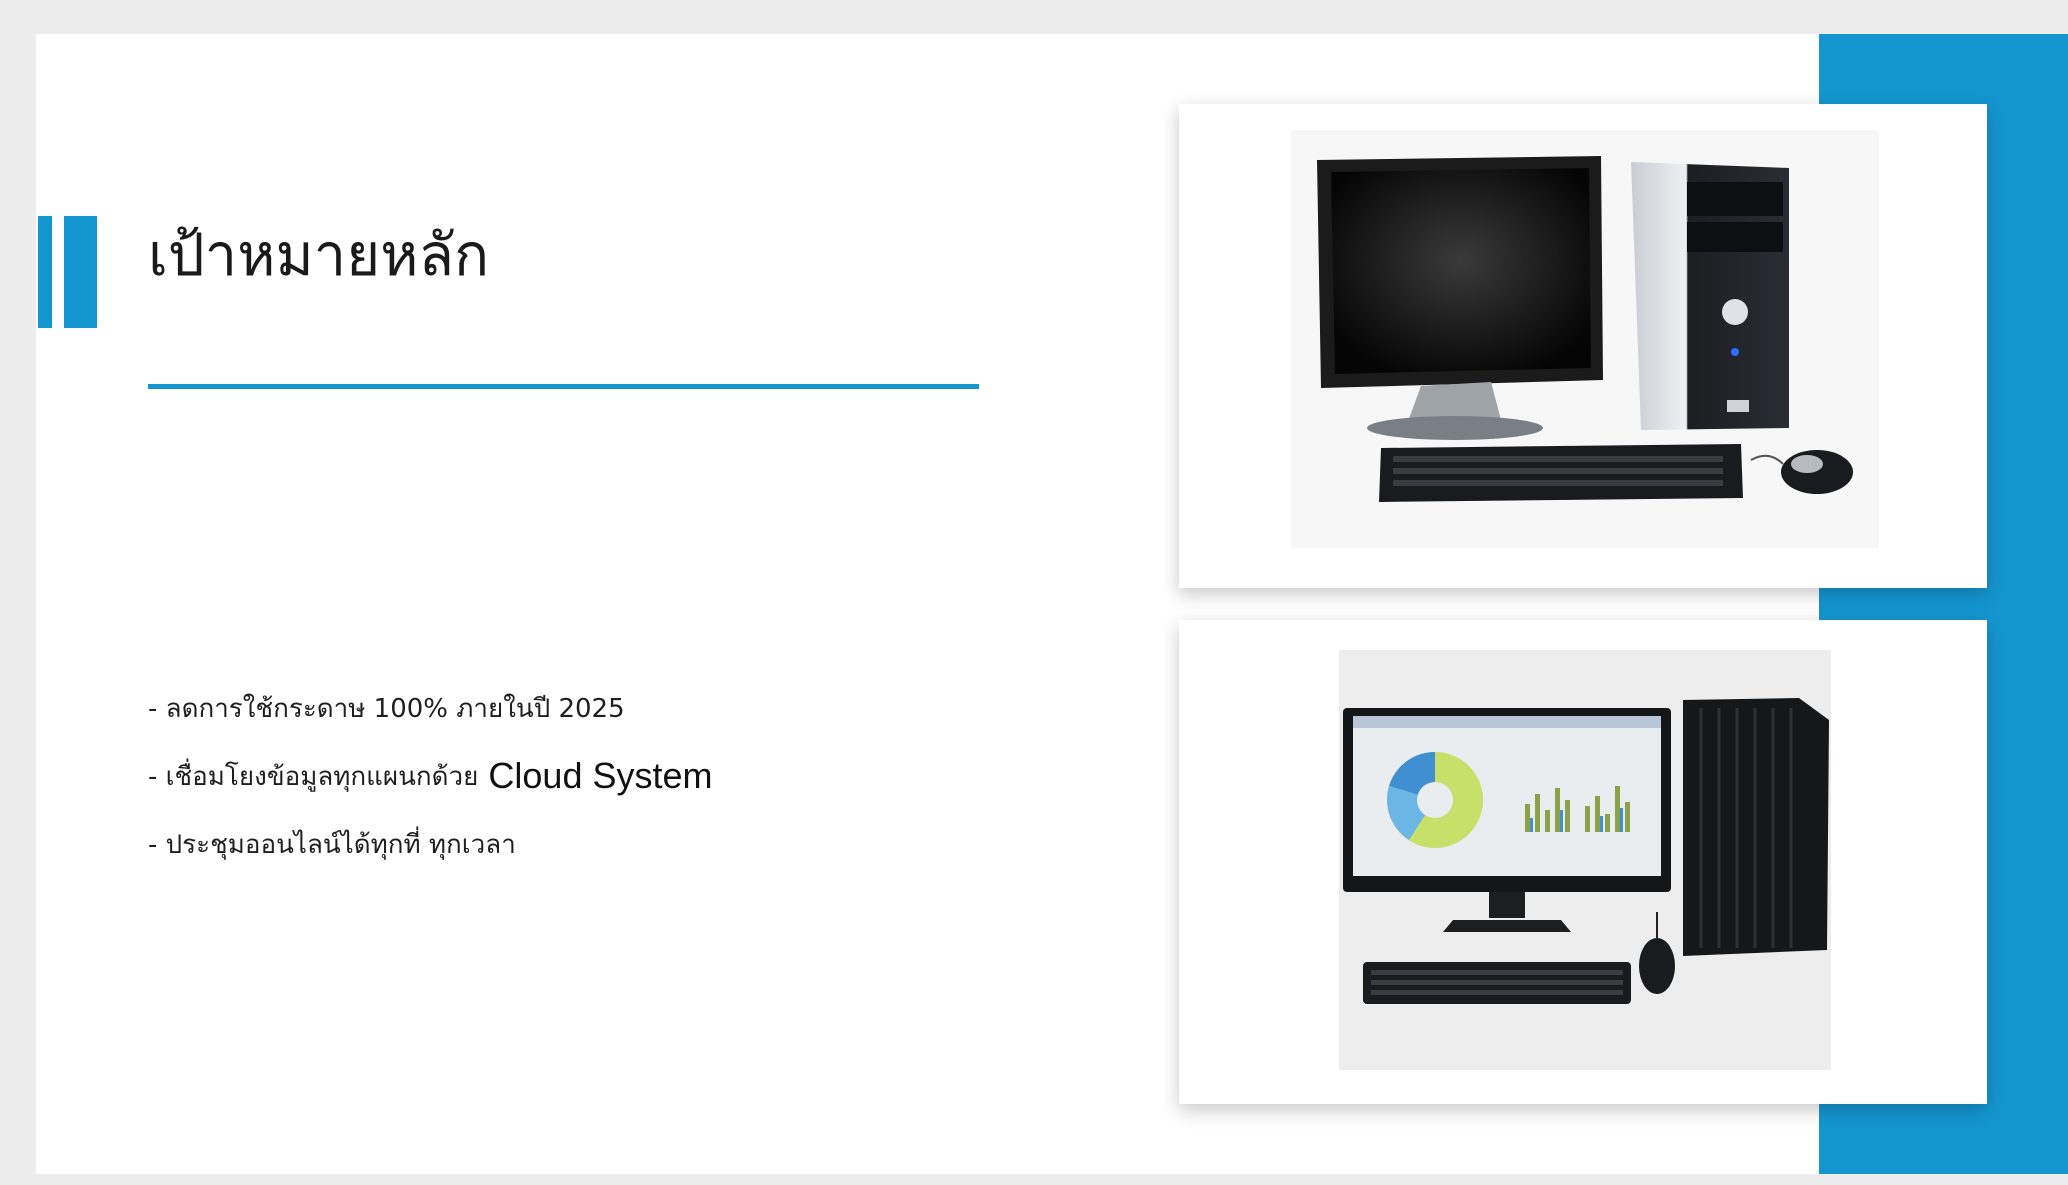 The image size is (2068, 1185). Describe the element at coordinates (80, 272) in the screenshot. I see `accent-bar-thick` at that location.